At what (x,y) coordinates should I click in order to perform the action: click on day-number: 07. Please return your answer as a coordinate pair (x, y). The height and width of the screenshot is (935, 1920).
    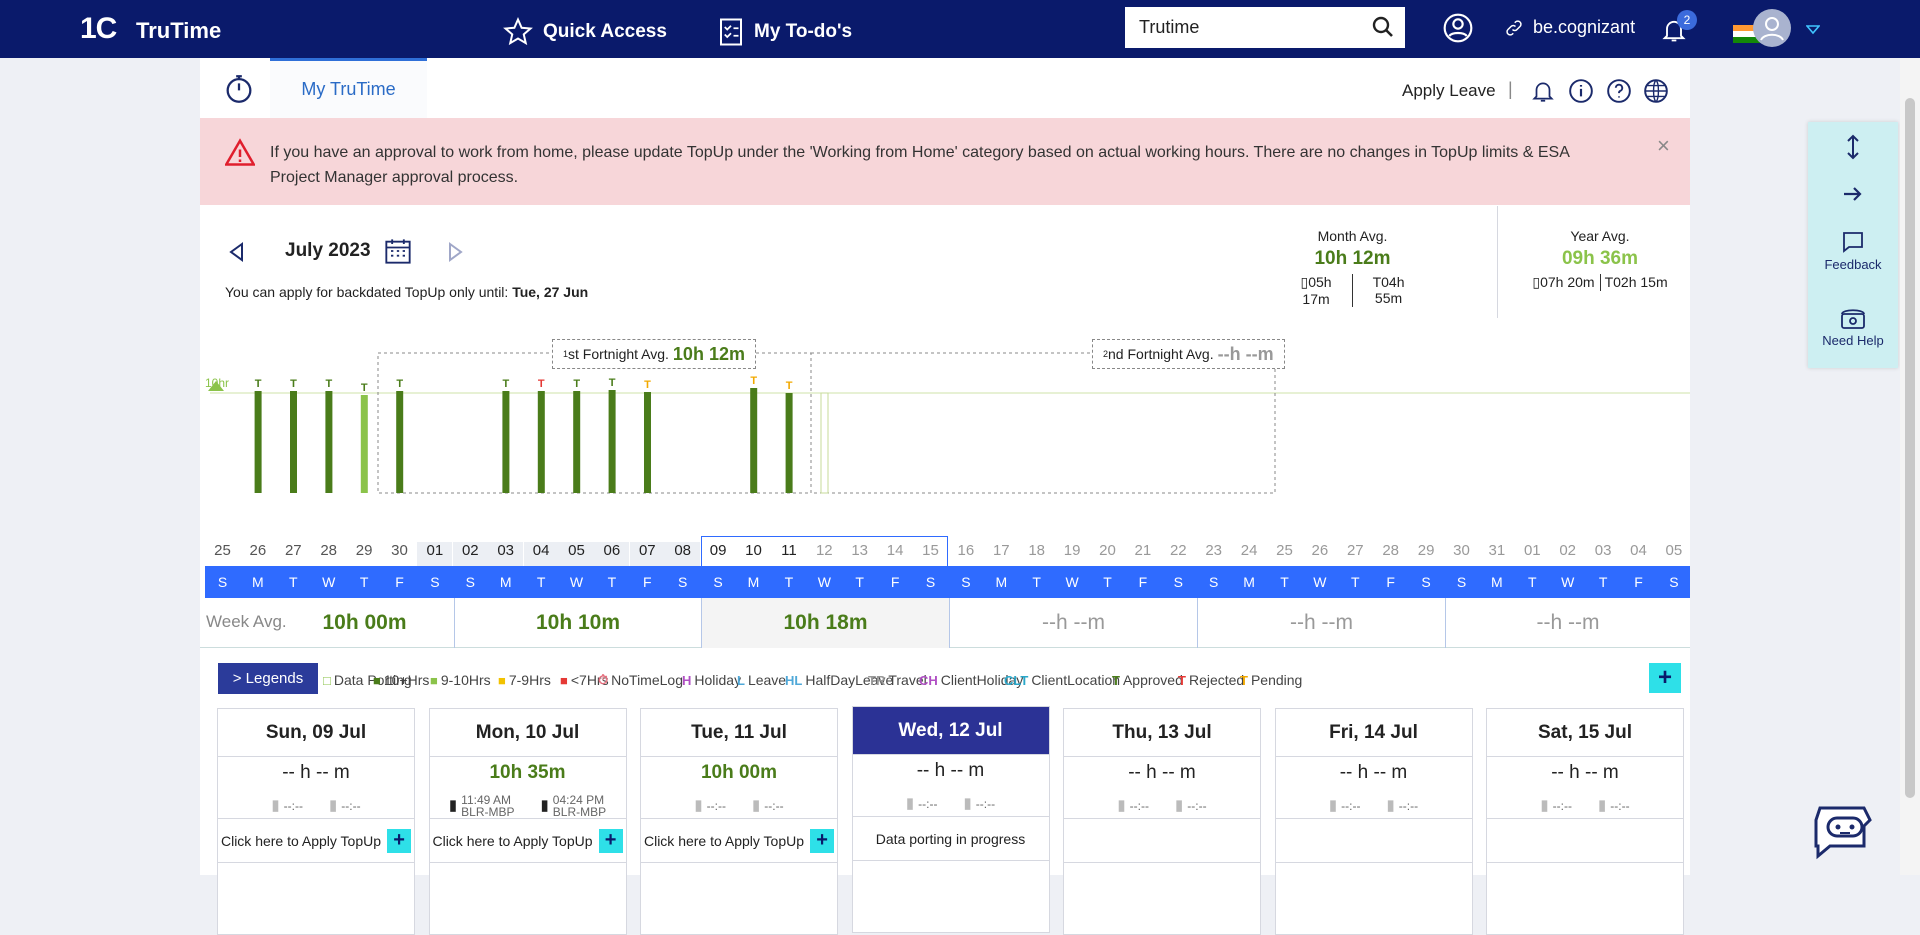
    Looking at the image, I should click on (647, 554).